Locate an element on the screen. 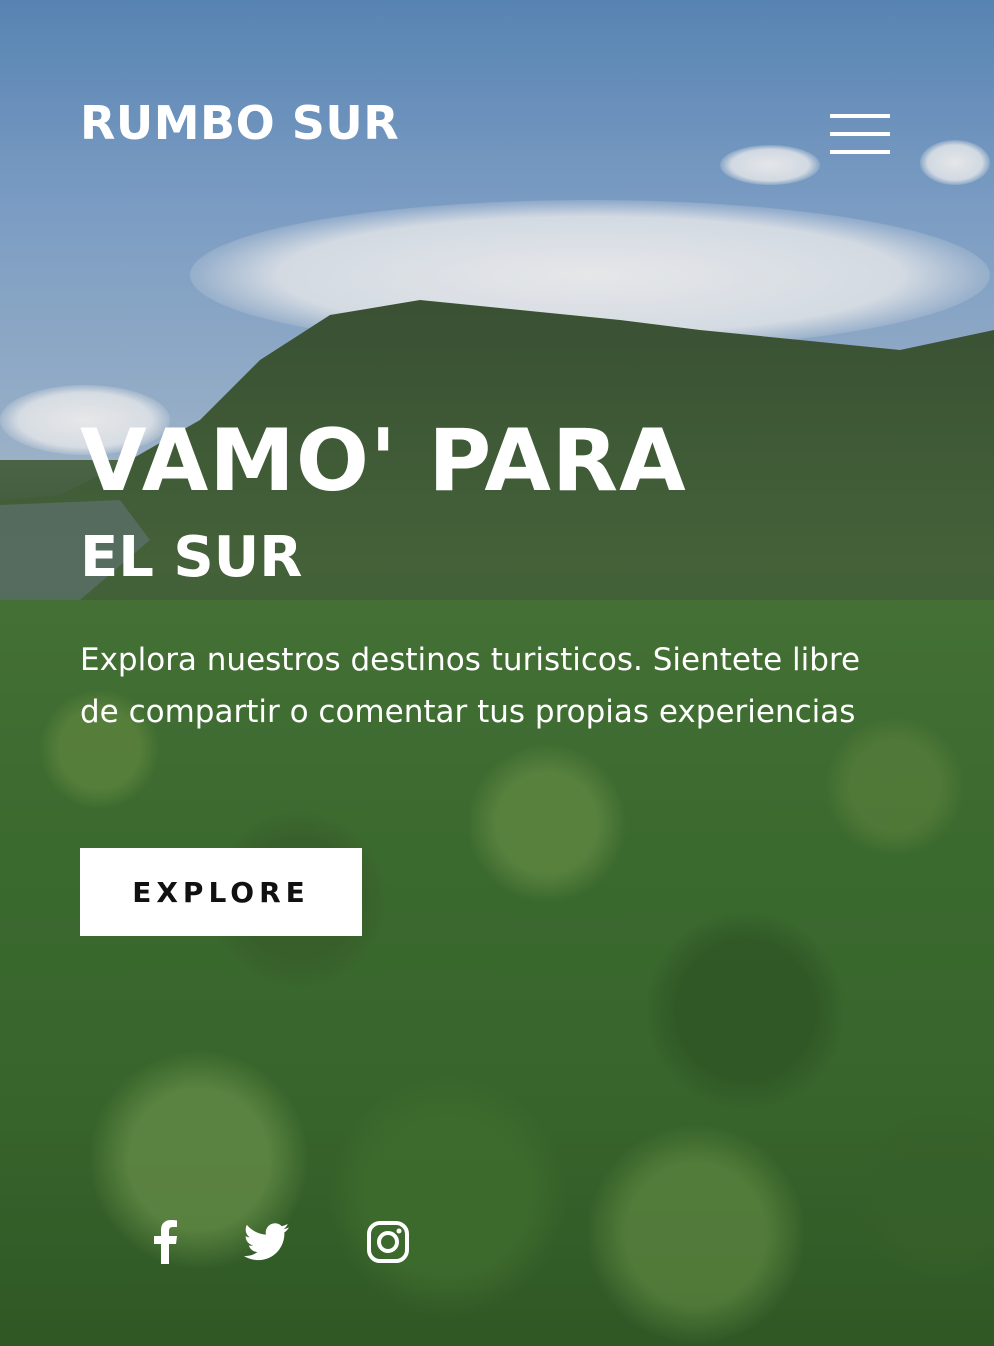 The height and width of the screenshot is (1346, 994). facebook-icon is located at coordinates (165, 1242).